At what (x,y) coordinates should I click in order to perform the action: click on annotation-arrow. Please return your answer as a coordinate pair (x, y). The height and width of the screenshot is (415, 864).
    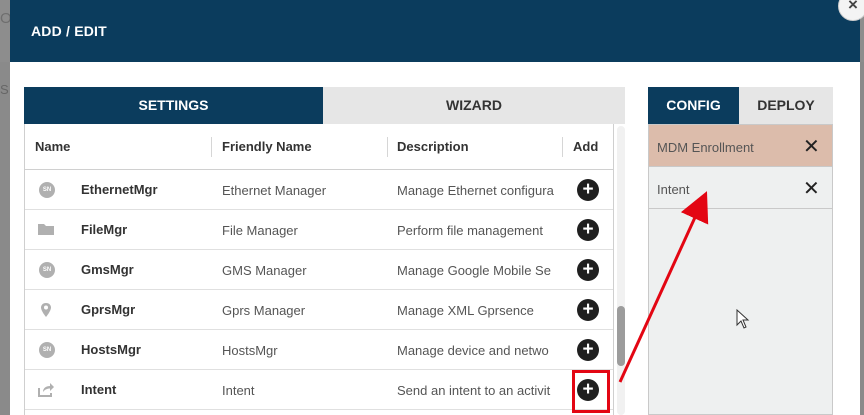
    Looking at the image, I should click on (663, 287).